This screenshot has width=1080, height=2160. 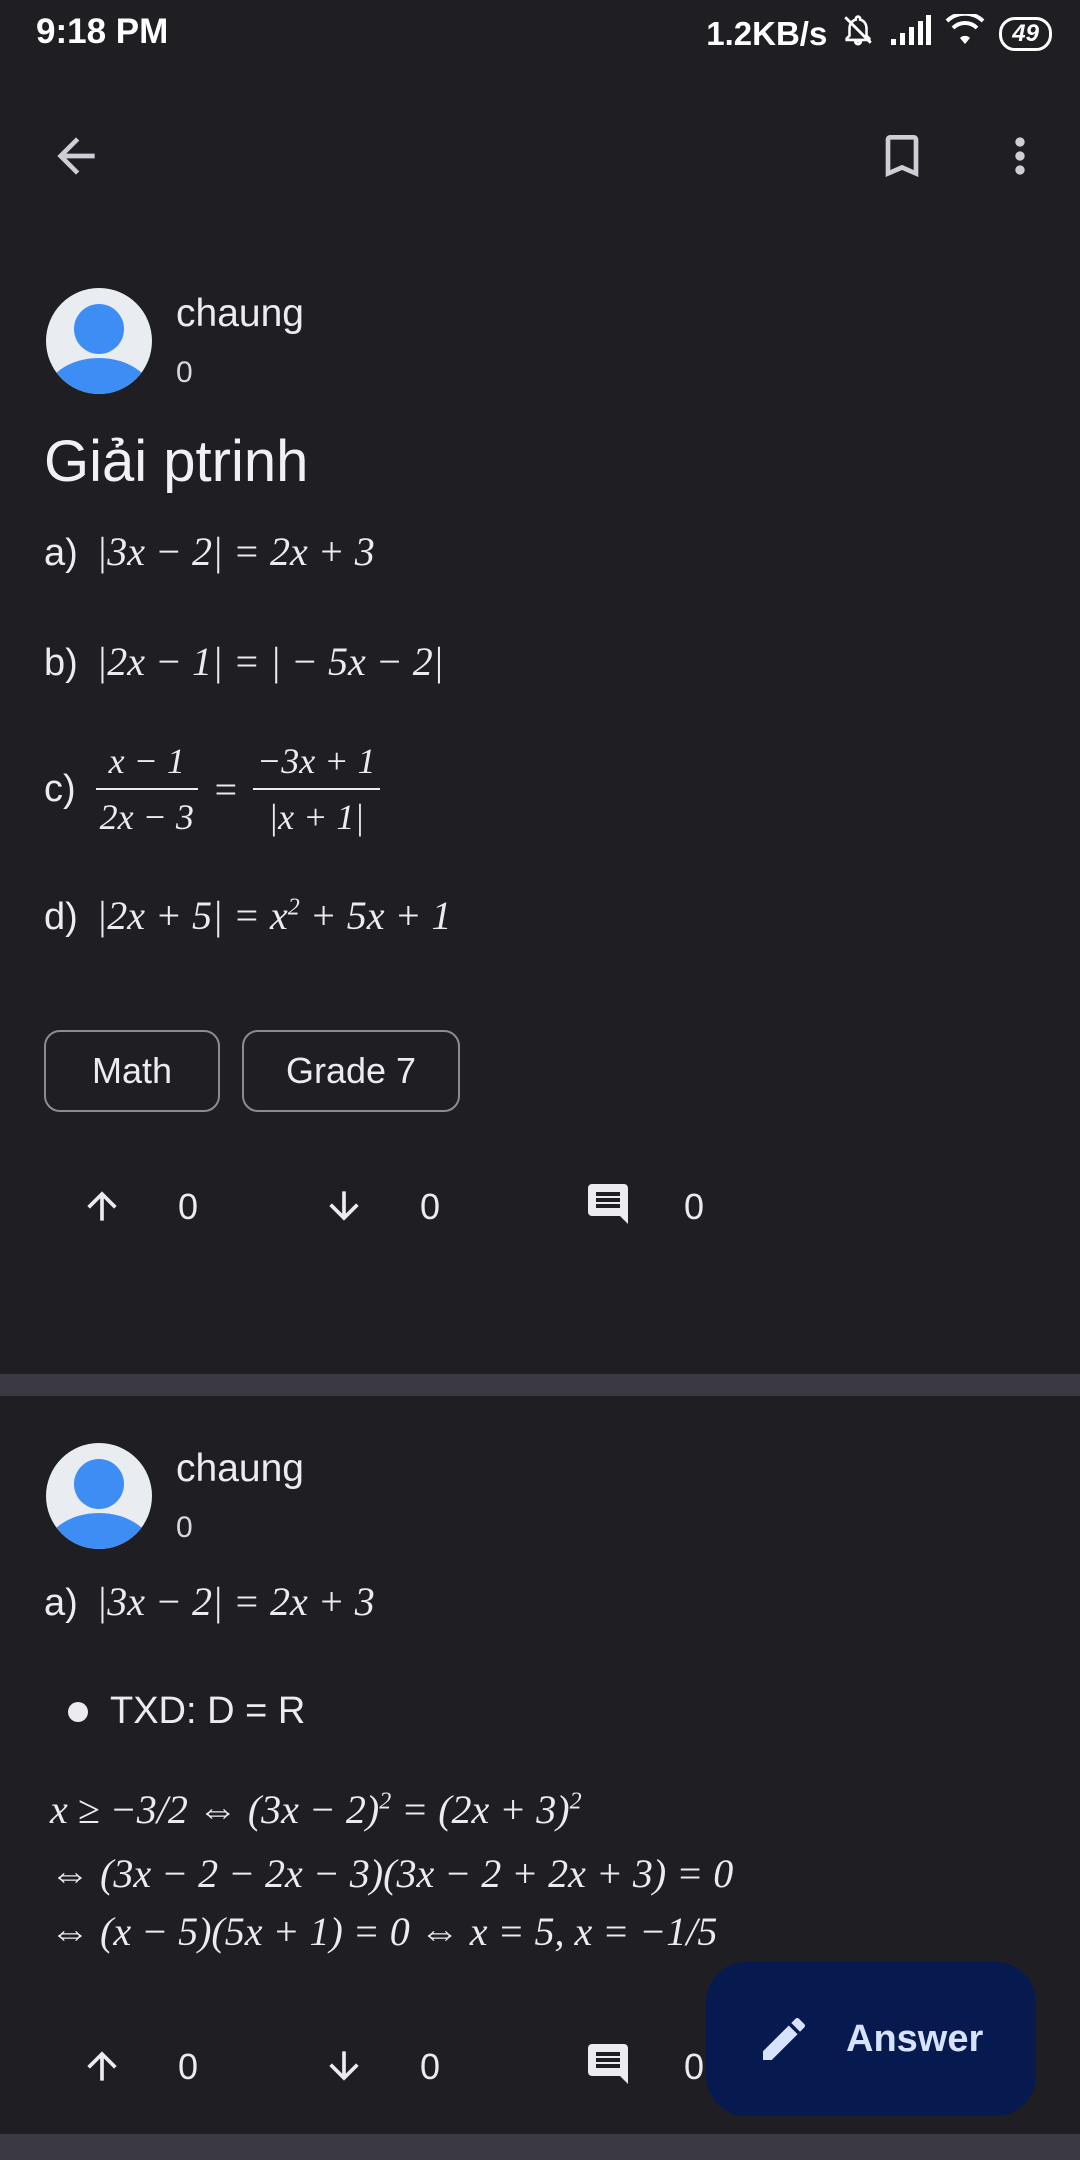 What do you see at coordinates (225, 789) in the screenshot?
I see `part-c-equals: =` at bounding box center [225, 789].